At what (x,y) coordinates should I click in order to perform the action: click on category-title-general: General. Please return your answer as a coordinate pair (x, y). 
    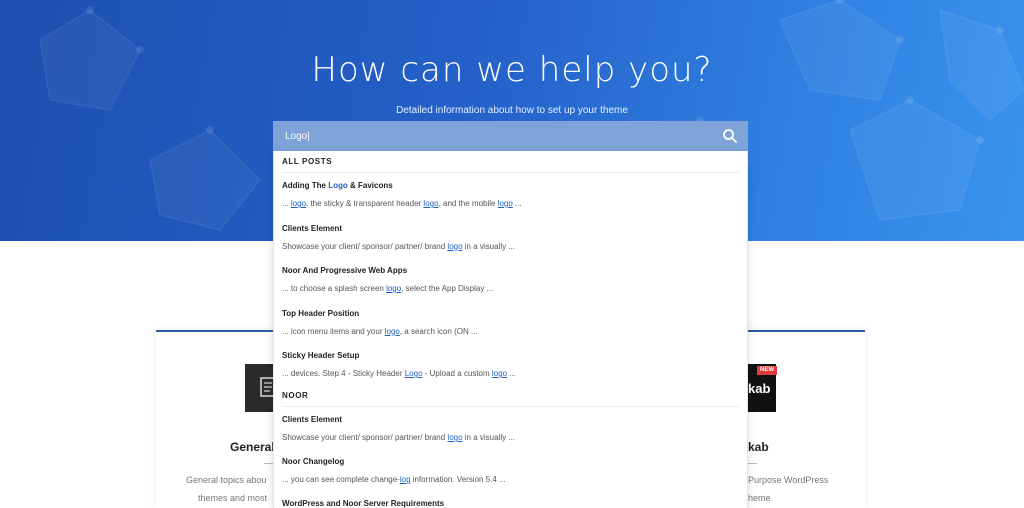
    Looking at the image, I should click on (252, 447).